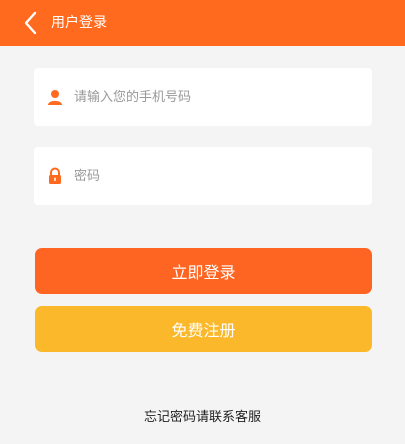  I want to click on chevron-left-icon, so click(30, 23).